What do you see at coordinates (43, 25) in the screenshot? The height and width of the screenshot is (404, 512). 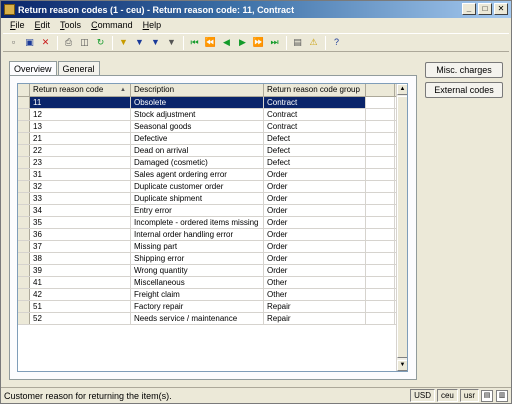 I see `menu-edit: Edit` at bounding box center [43, 25].